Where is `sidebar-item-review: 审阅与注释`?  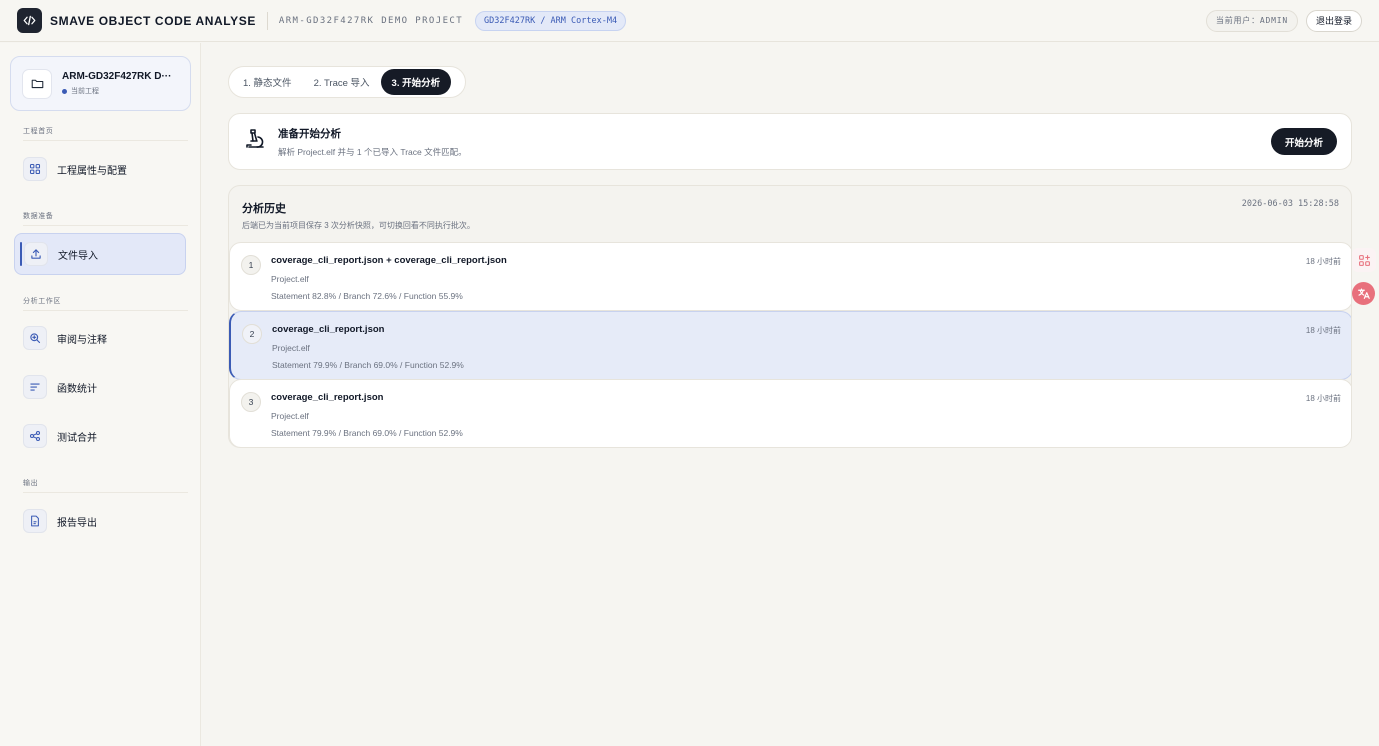
sidebar-item-review: 审阅与注释 is located at coordinates (100, 338).